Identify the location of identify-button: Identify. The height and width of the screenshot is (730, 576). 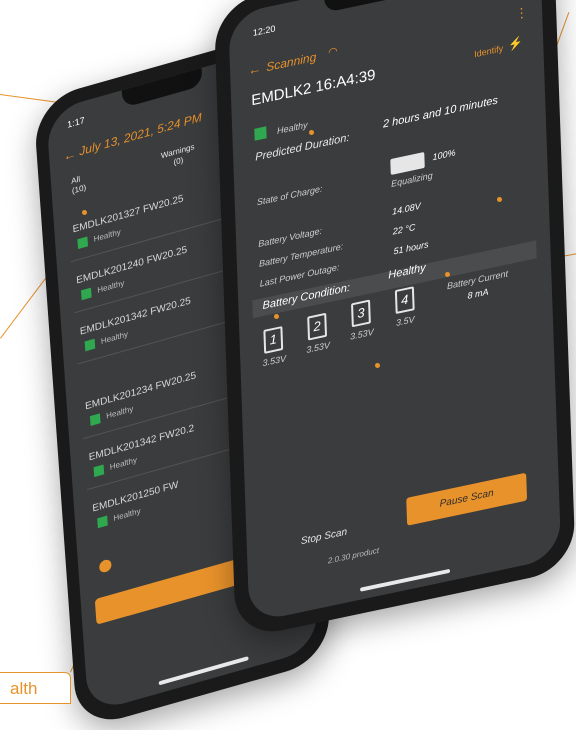
(488, 51).